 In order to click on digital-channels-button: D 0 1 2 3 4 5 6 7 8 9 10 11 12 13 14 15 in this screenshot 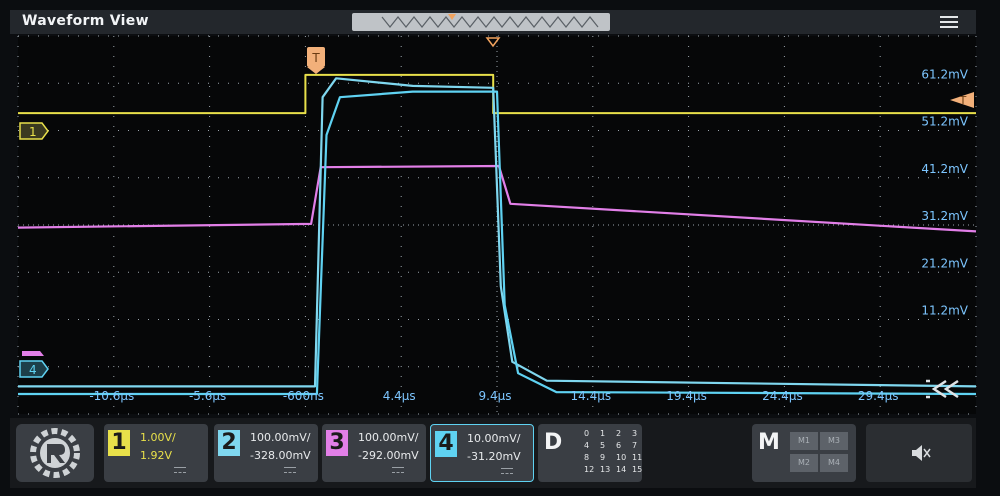, I will do `click(590, 453)`.